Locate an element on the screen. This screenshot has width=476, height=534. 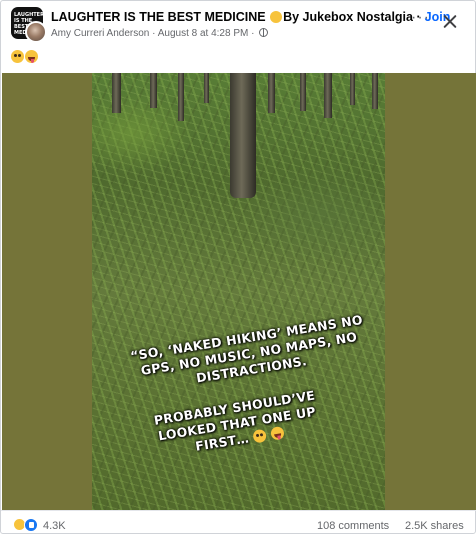
page-name-link: By Jukebox Nostalgia is located at coordinates (348, 17).